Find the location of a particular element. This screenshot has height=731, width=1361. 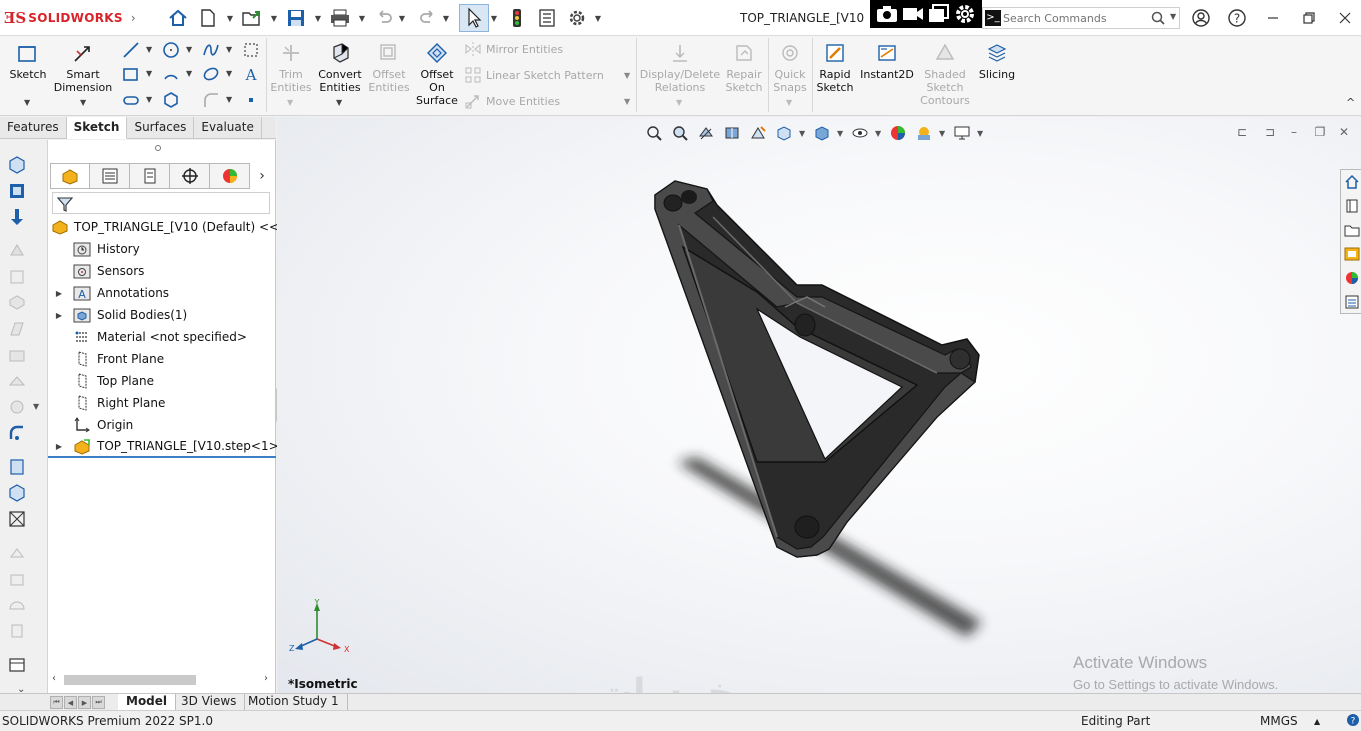

tree-item-annotations: ▶ A Annotations is located at coordinates (162, 293).